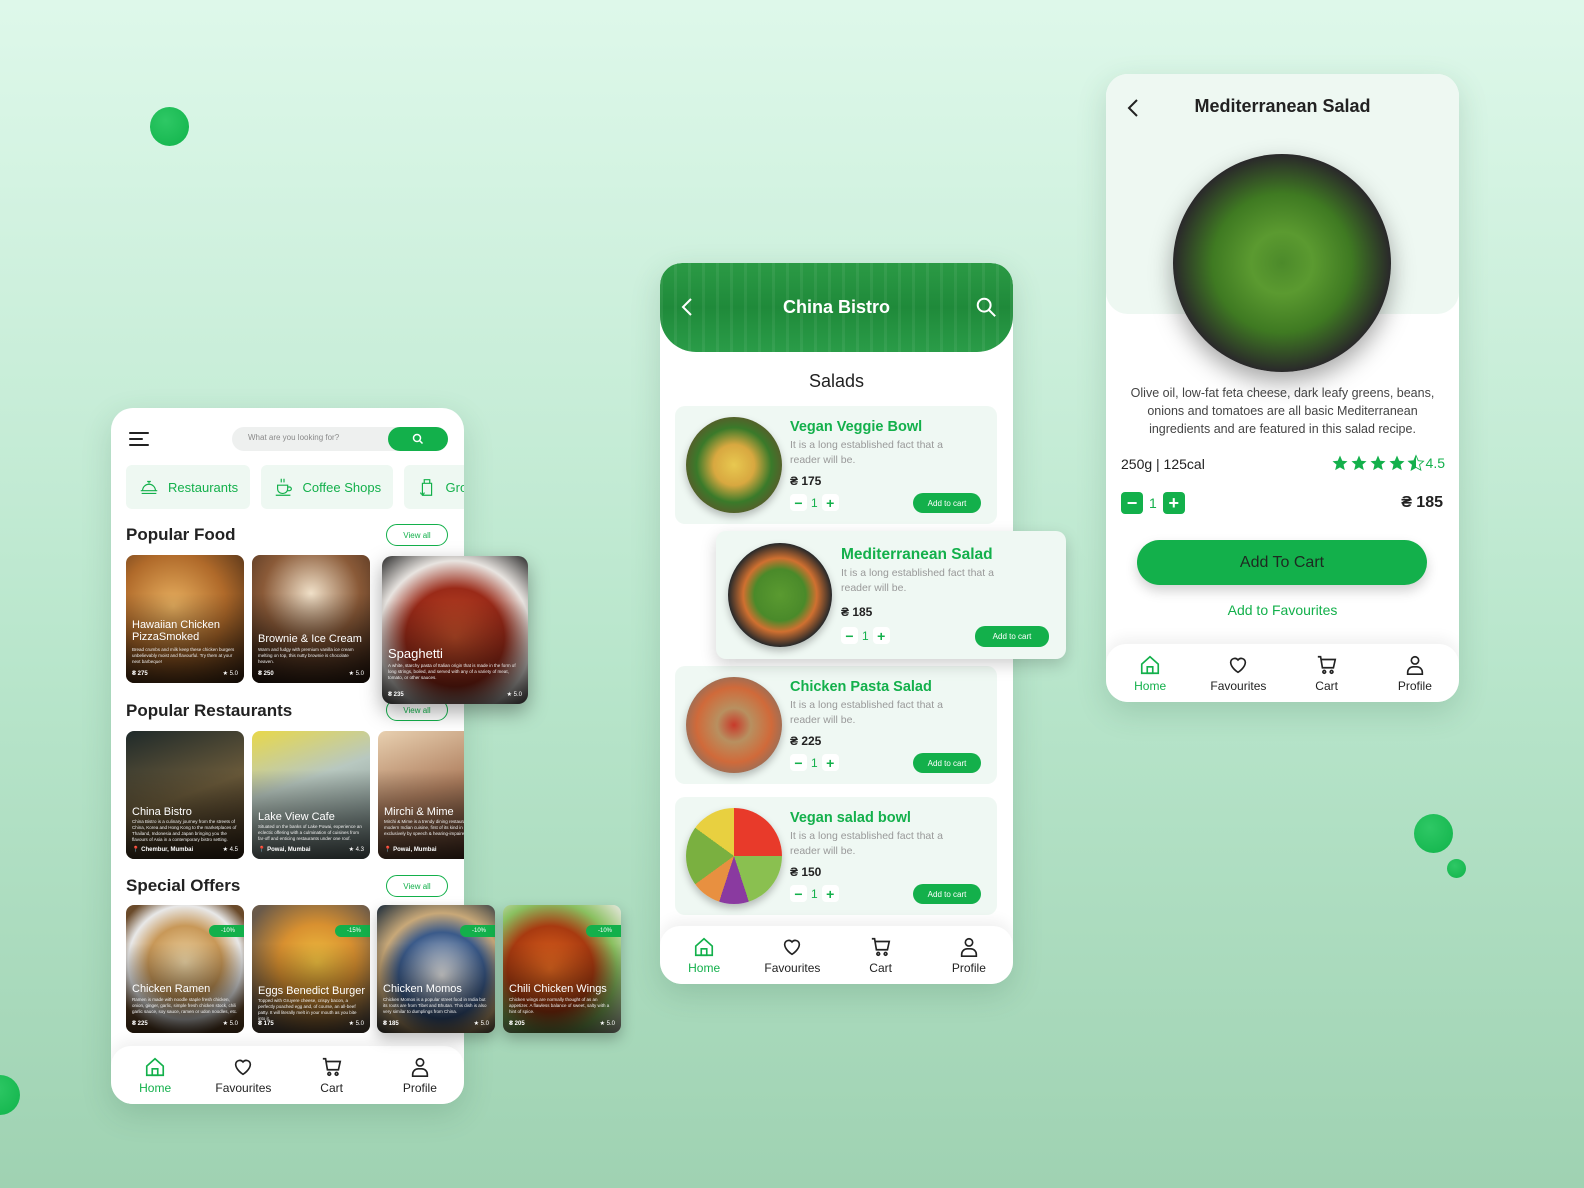 The height and width of the screenshot is (1188, 1584). What do you see at coordinates (558, 989) in the screenshot?
I see `offer-name: Chili Chicken Wings` at bounding box center [558, 989].